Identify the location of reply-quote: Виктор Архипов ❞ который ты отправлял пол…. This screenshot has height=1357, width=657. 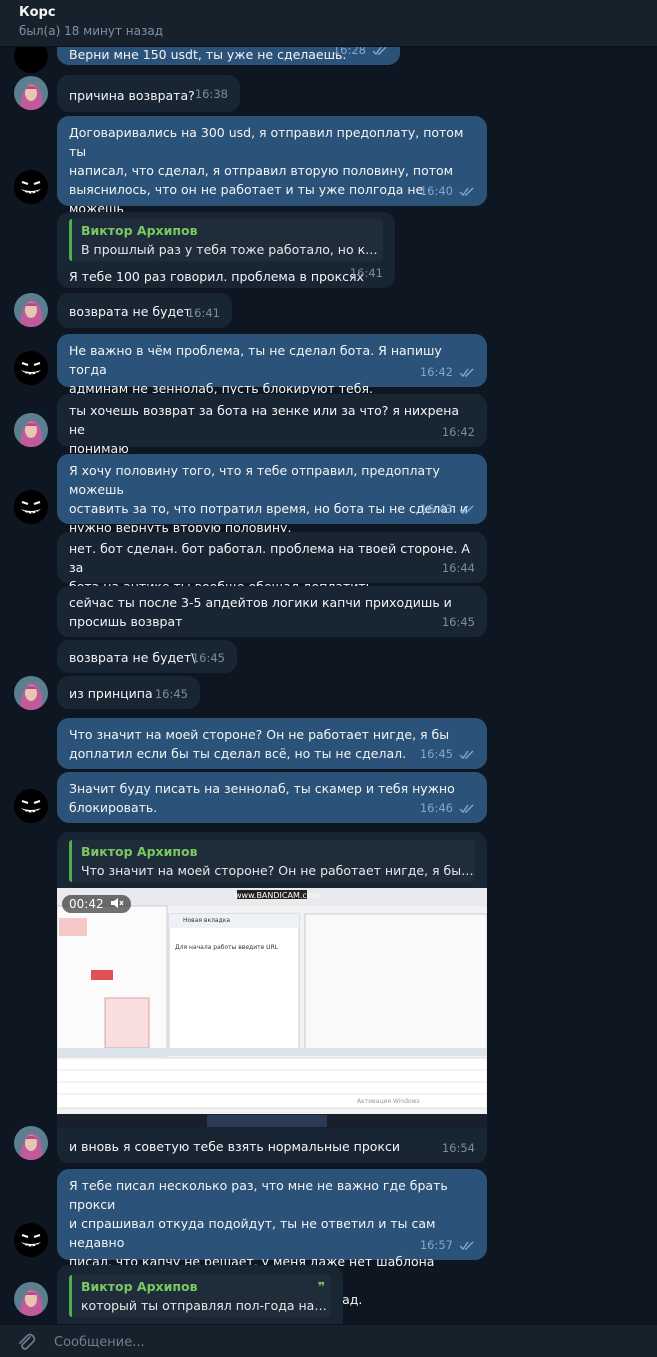
(200, 1296).